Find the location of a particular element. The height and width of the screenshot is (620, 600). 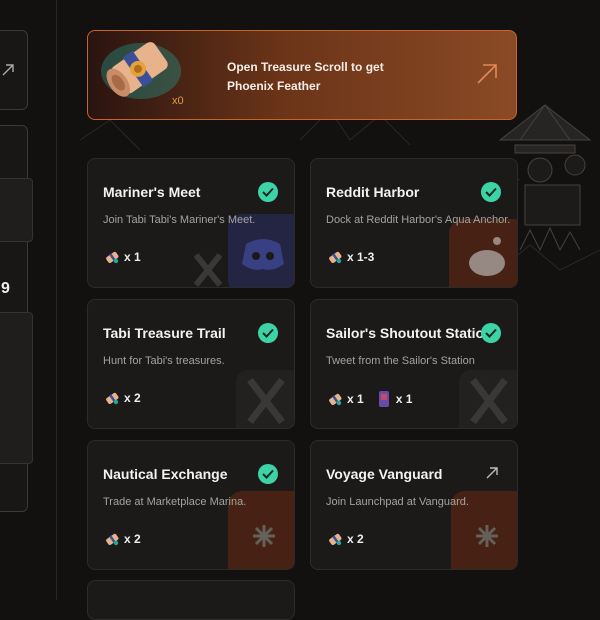

card-desc: Tweet from the Sailor's Station is located at coordinates (400, 361).